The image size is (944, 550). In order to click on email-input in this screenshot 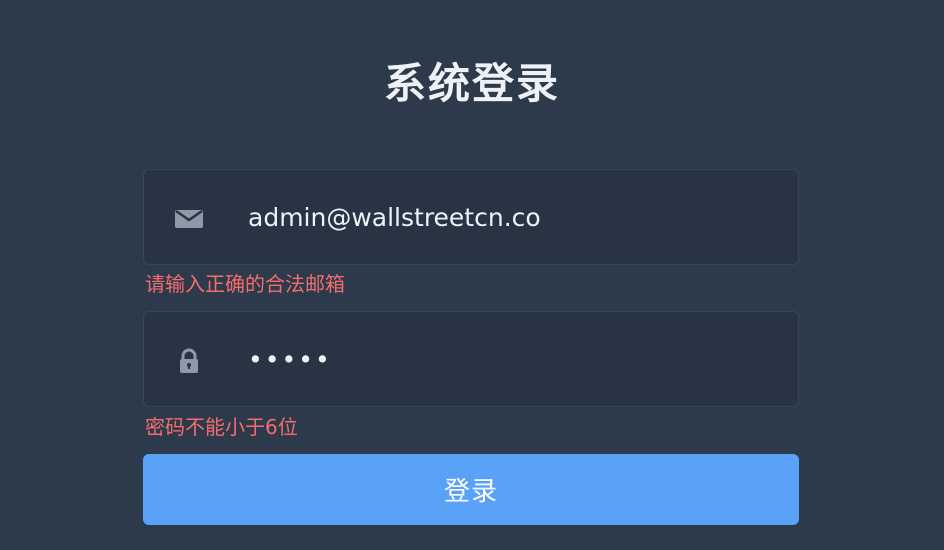, I will do `click(508, 217)`.